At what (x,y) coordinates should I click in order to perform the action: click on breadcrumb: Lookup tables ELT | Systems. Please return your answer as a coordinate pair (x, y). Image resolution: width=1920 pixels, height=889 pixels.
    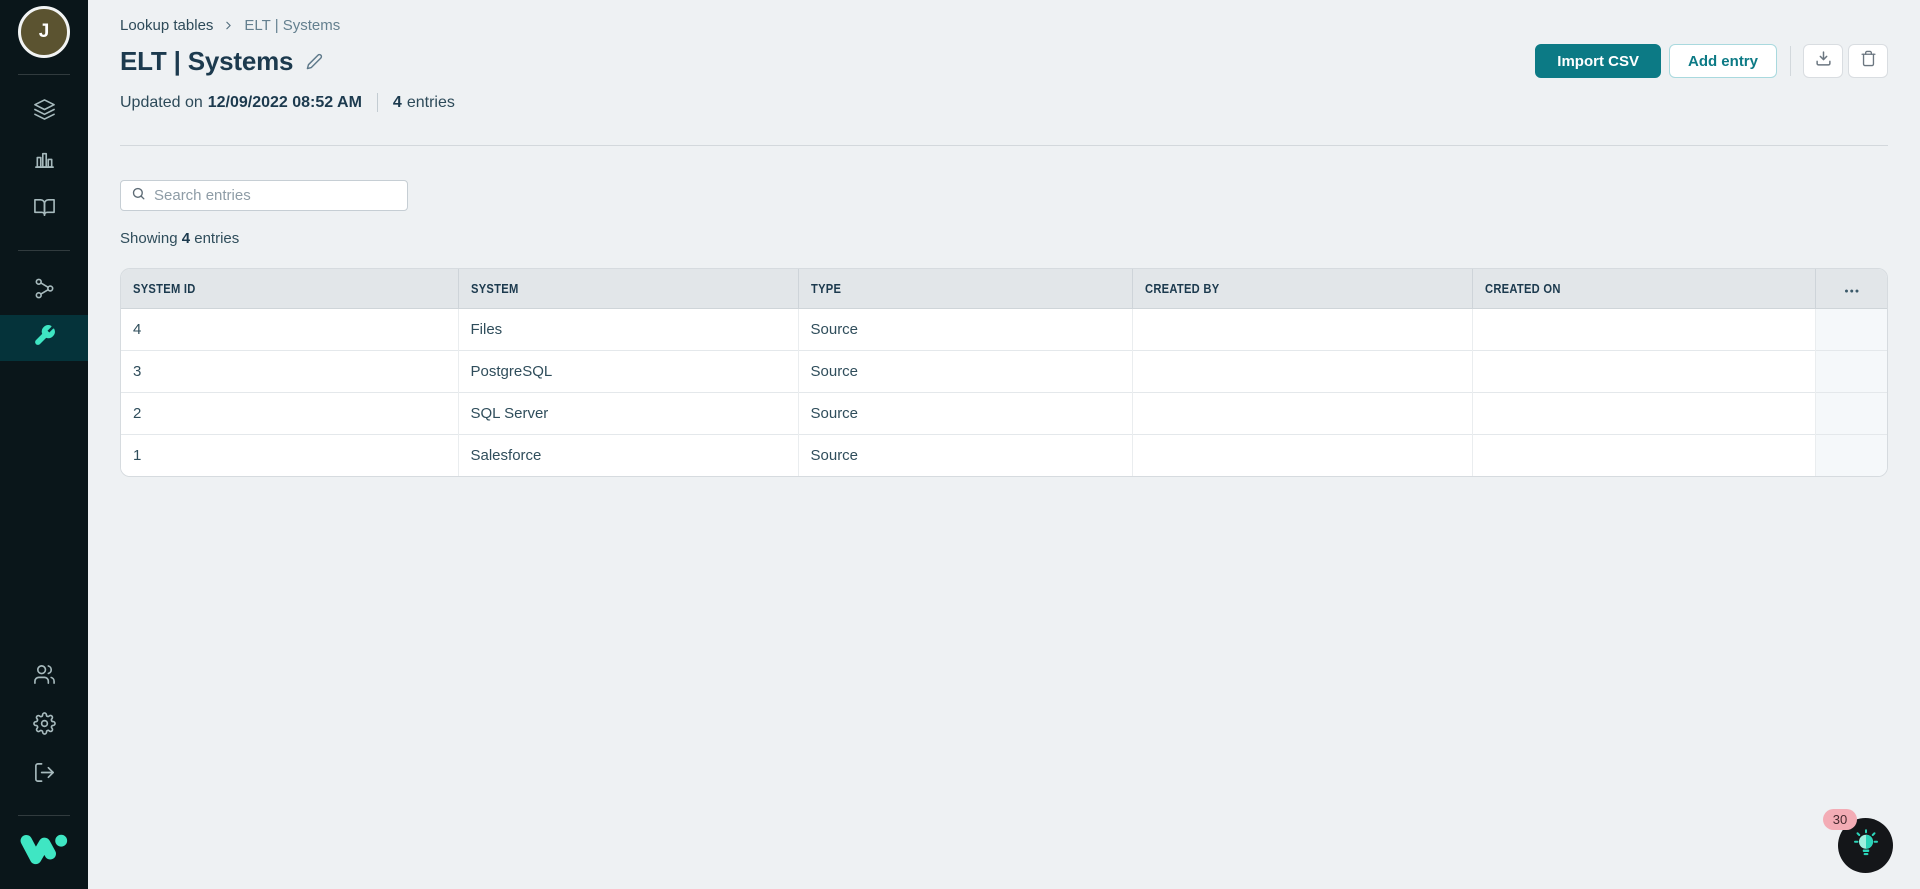
    Looking at the image, I should click on (1004, 25).